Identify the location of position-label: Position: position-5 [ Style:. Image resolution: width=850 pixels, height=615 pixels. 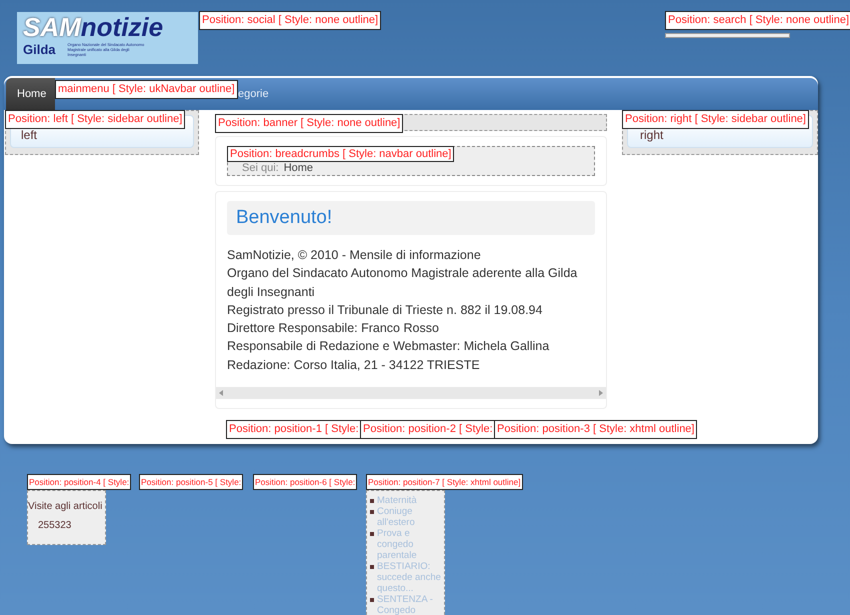
(191, 482).